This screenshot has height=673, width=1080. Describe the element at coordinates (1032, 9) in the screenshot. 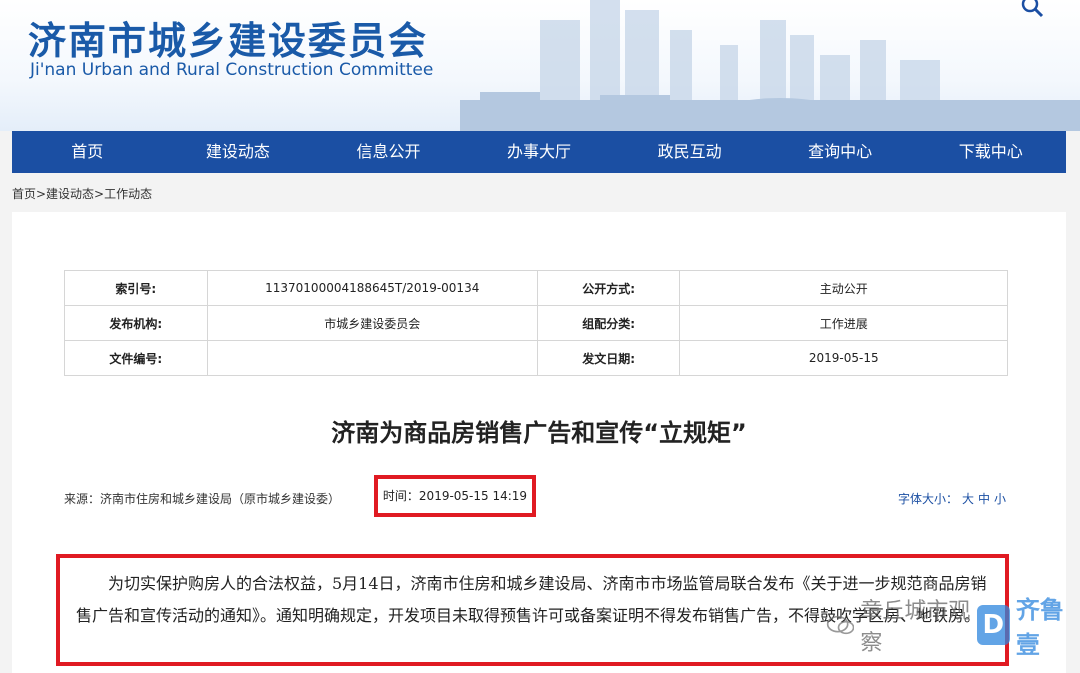

I see `search-icon` at that location.